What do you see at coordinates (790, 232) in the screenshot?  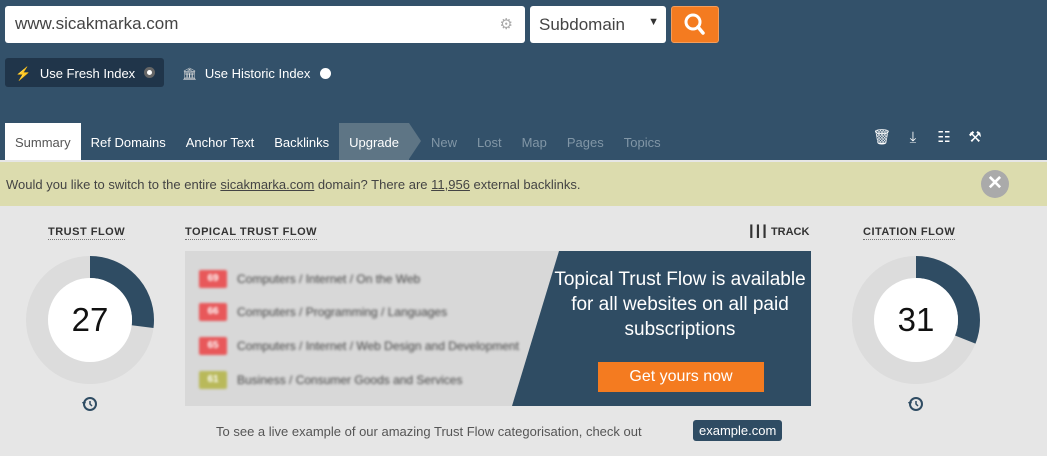 I see `track-label: TRACK` at bounding box center [790, 232].